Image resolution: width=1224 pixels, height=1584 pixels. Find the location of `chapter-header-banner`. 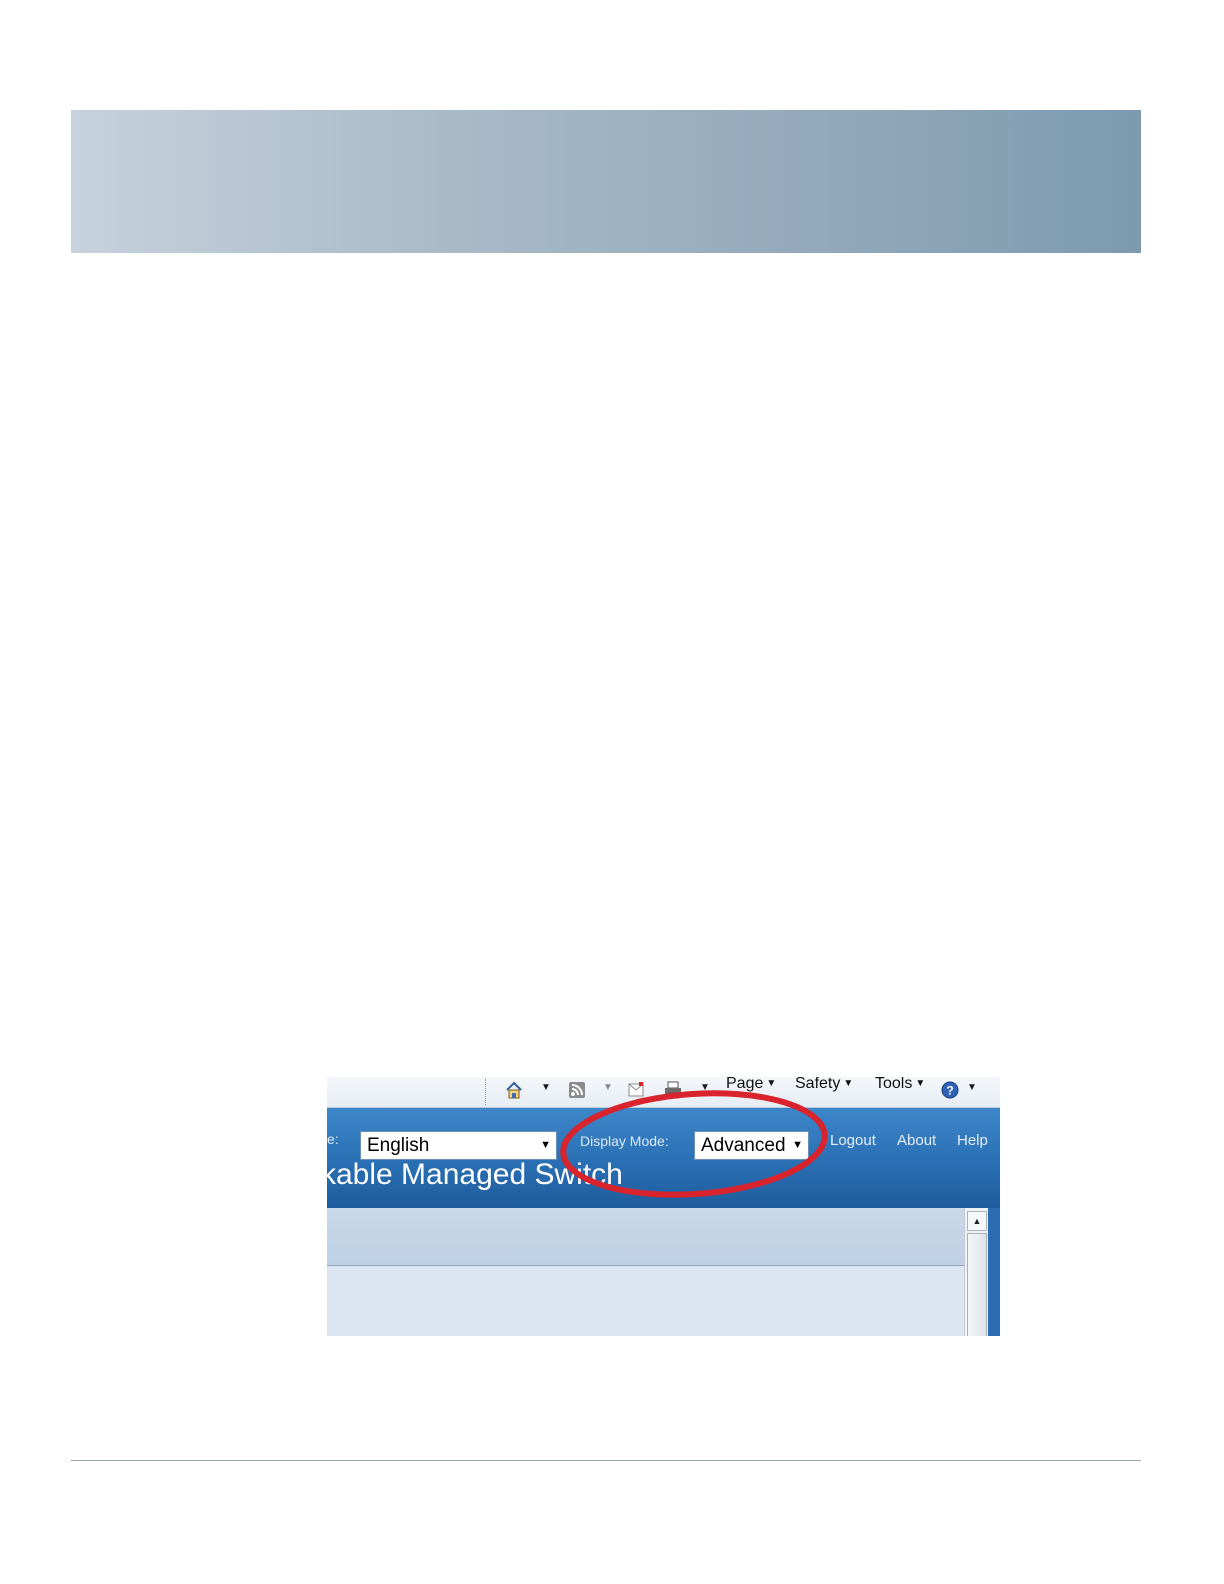

chapter-header-banner is located at coordinates (606, 181).